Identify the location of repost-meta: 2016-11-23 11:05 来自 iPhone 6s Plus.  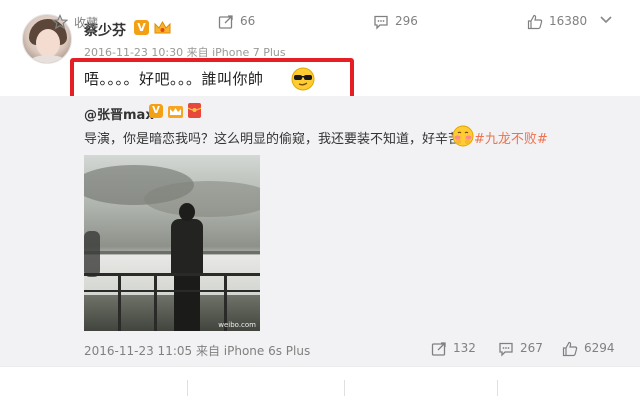
(197, 351).